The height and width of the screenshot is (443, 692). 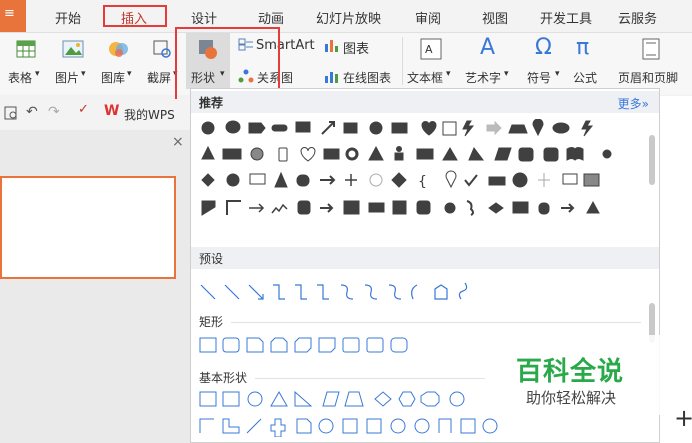 What do you see at coordinates (233, 127) in the screenshot?
I see `shape-callout` at bounding box center [233, 127].